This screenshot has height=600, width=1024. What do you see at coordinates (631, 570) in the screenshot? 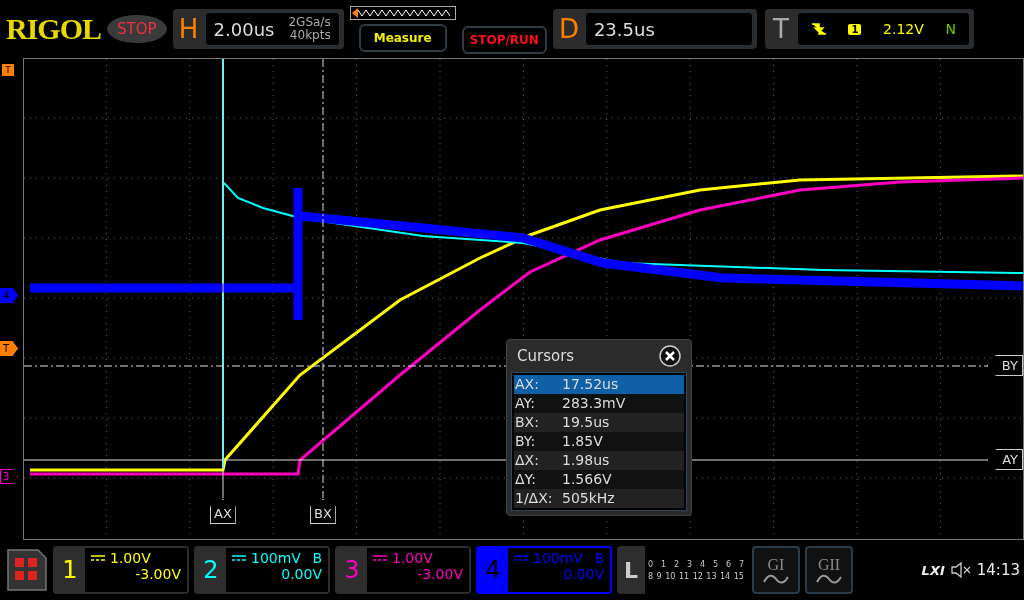
I see `logic-label: L` at bounding box center [631, 570].